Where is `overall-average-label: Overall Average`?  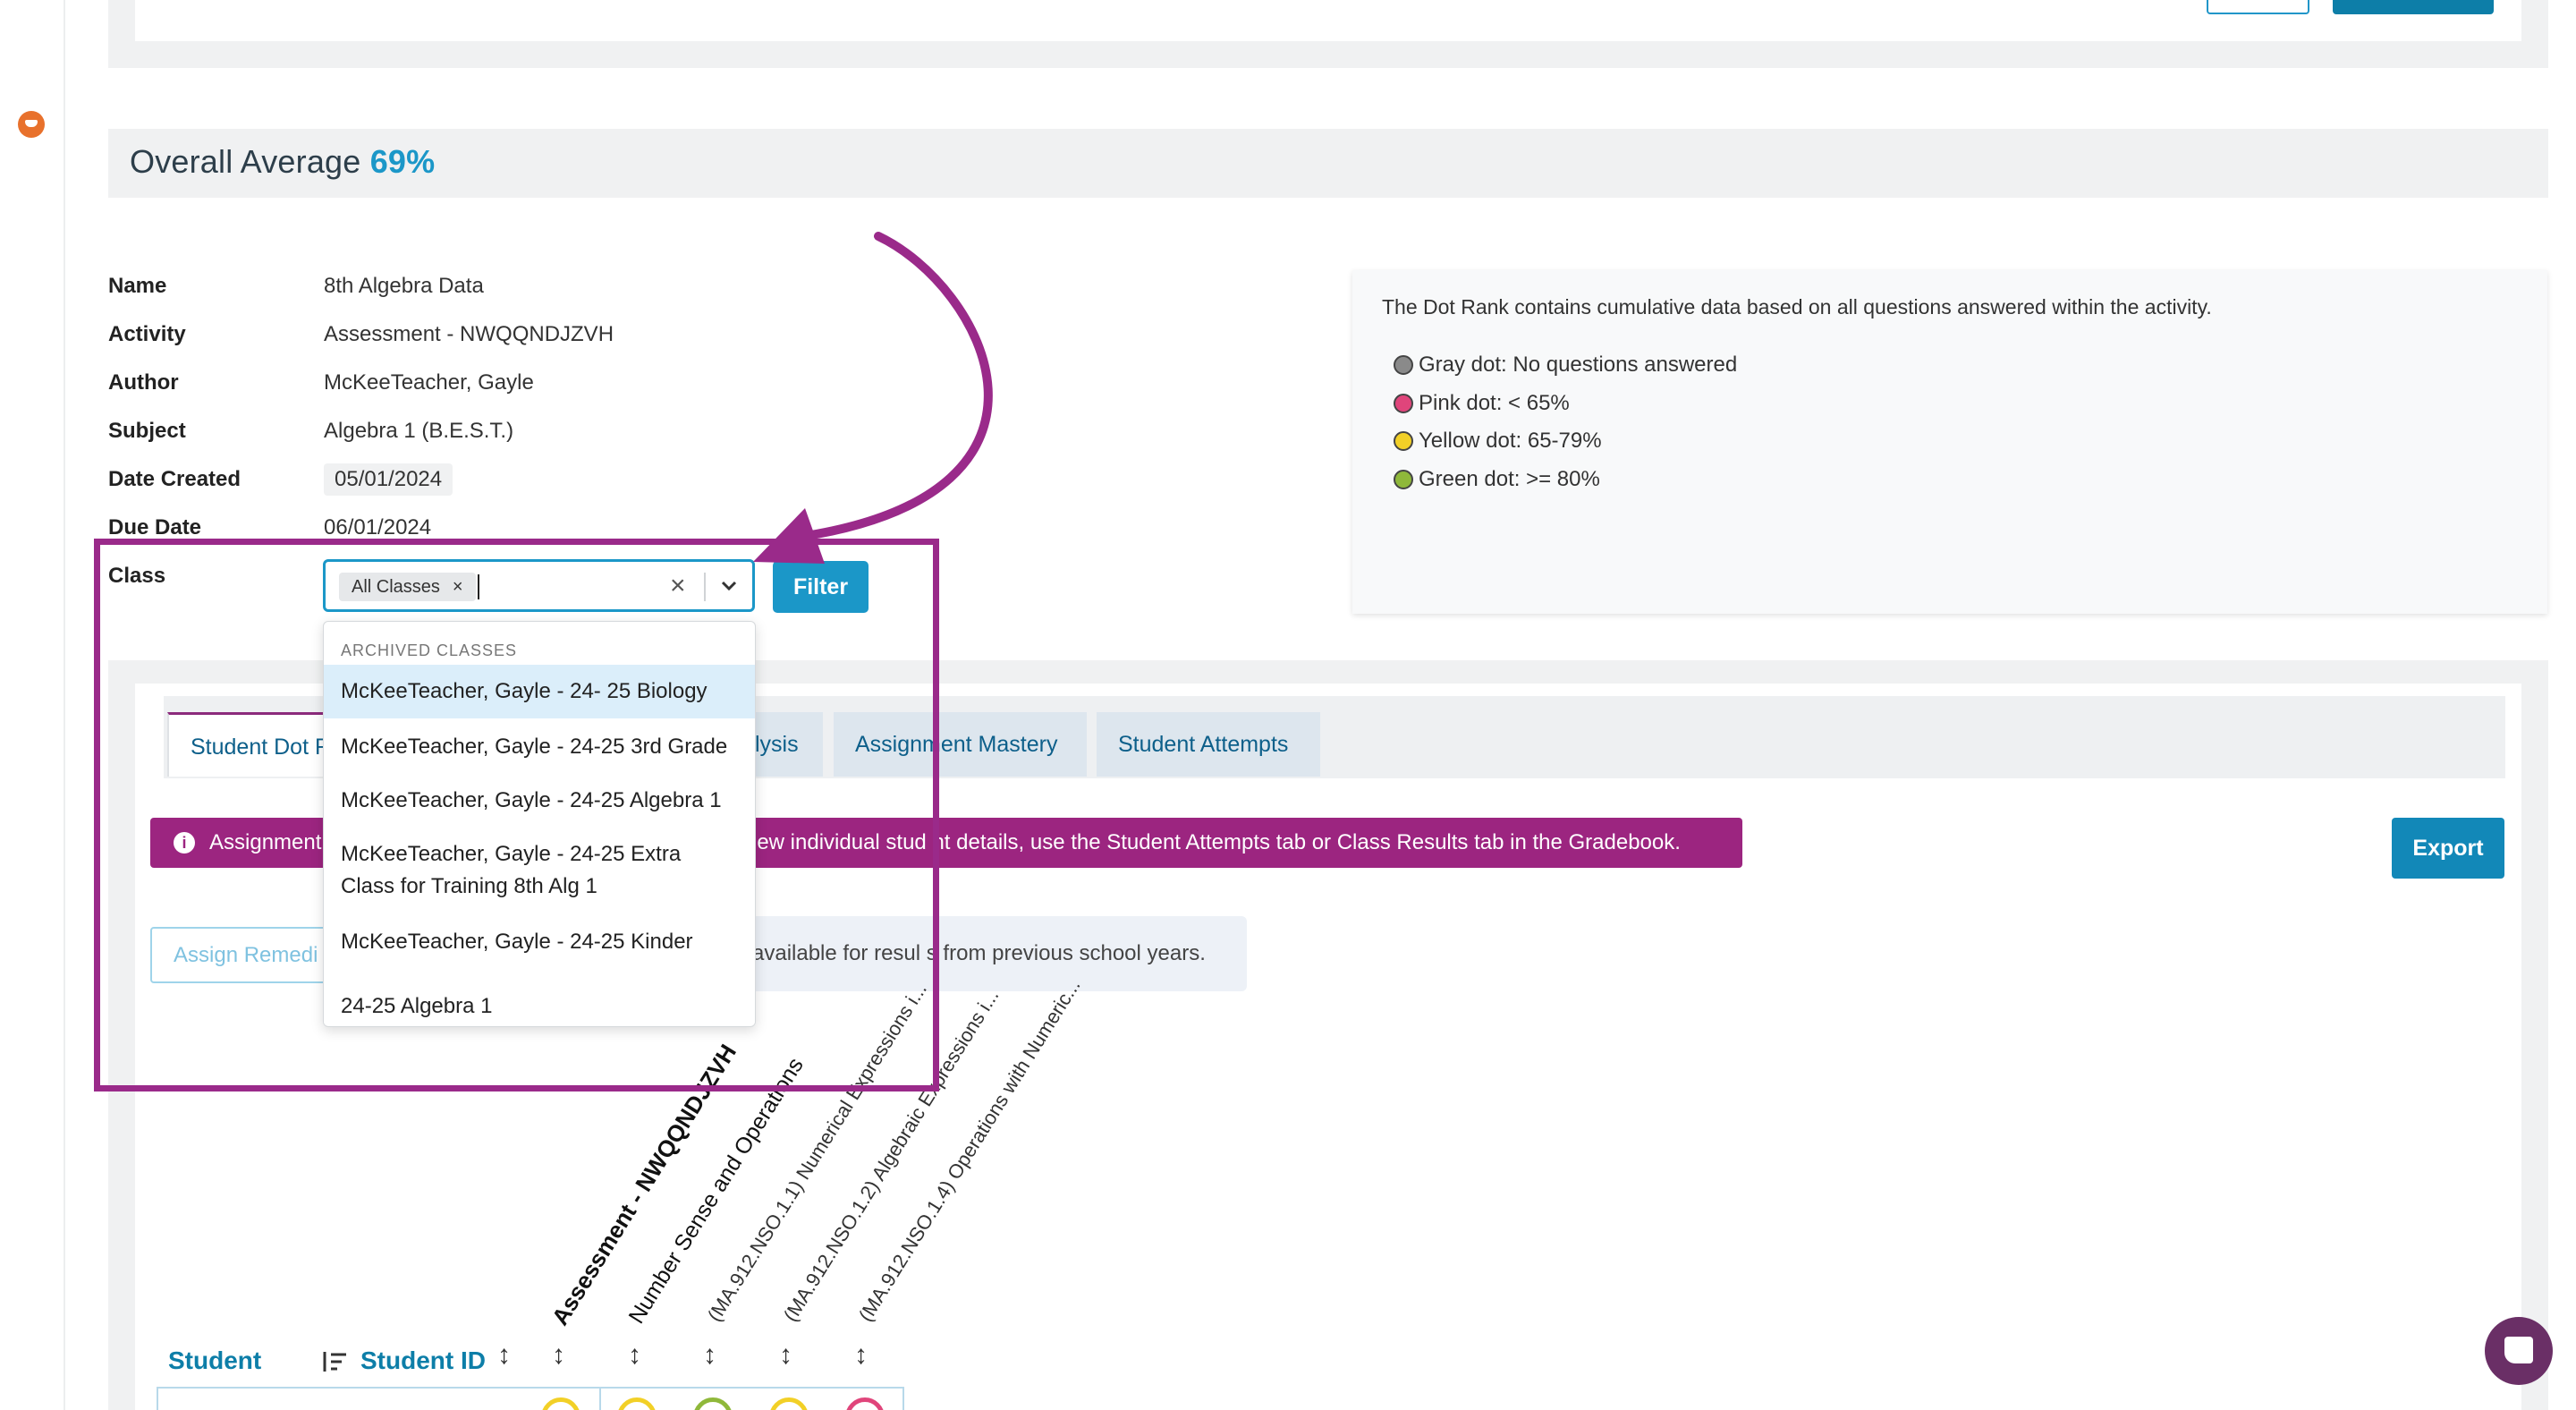 overall-average-label: Overall Average is located at coordinates (245, 161).